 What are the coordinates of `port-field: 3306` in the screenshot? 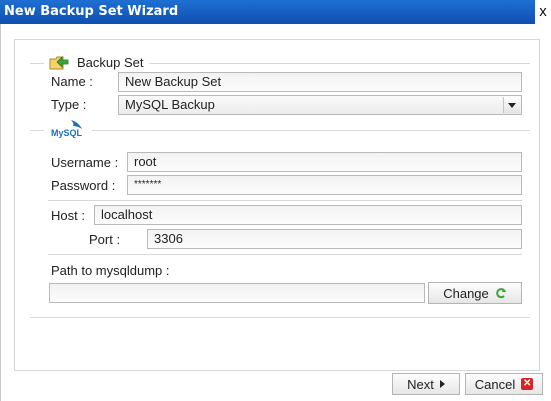 It's located at (334, 239).